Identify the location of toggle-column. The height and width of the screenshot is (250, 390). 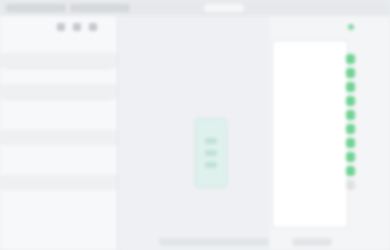
(351, 138).